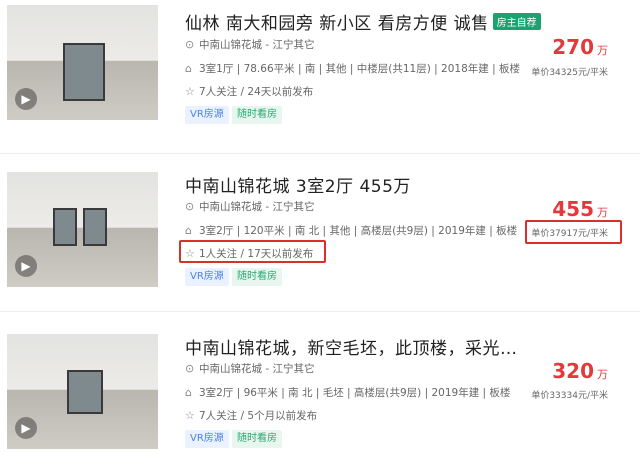 The width and height of the screenshot is (640, 474). Describe the element at coordinates (580, 47) in the screenshot. I see `total-price: 270 万` at that location.